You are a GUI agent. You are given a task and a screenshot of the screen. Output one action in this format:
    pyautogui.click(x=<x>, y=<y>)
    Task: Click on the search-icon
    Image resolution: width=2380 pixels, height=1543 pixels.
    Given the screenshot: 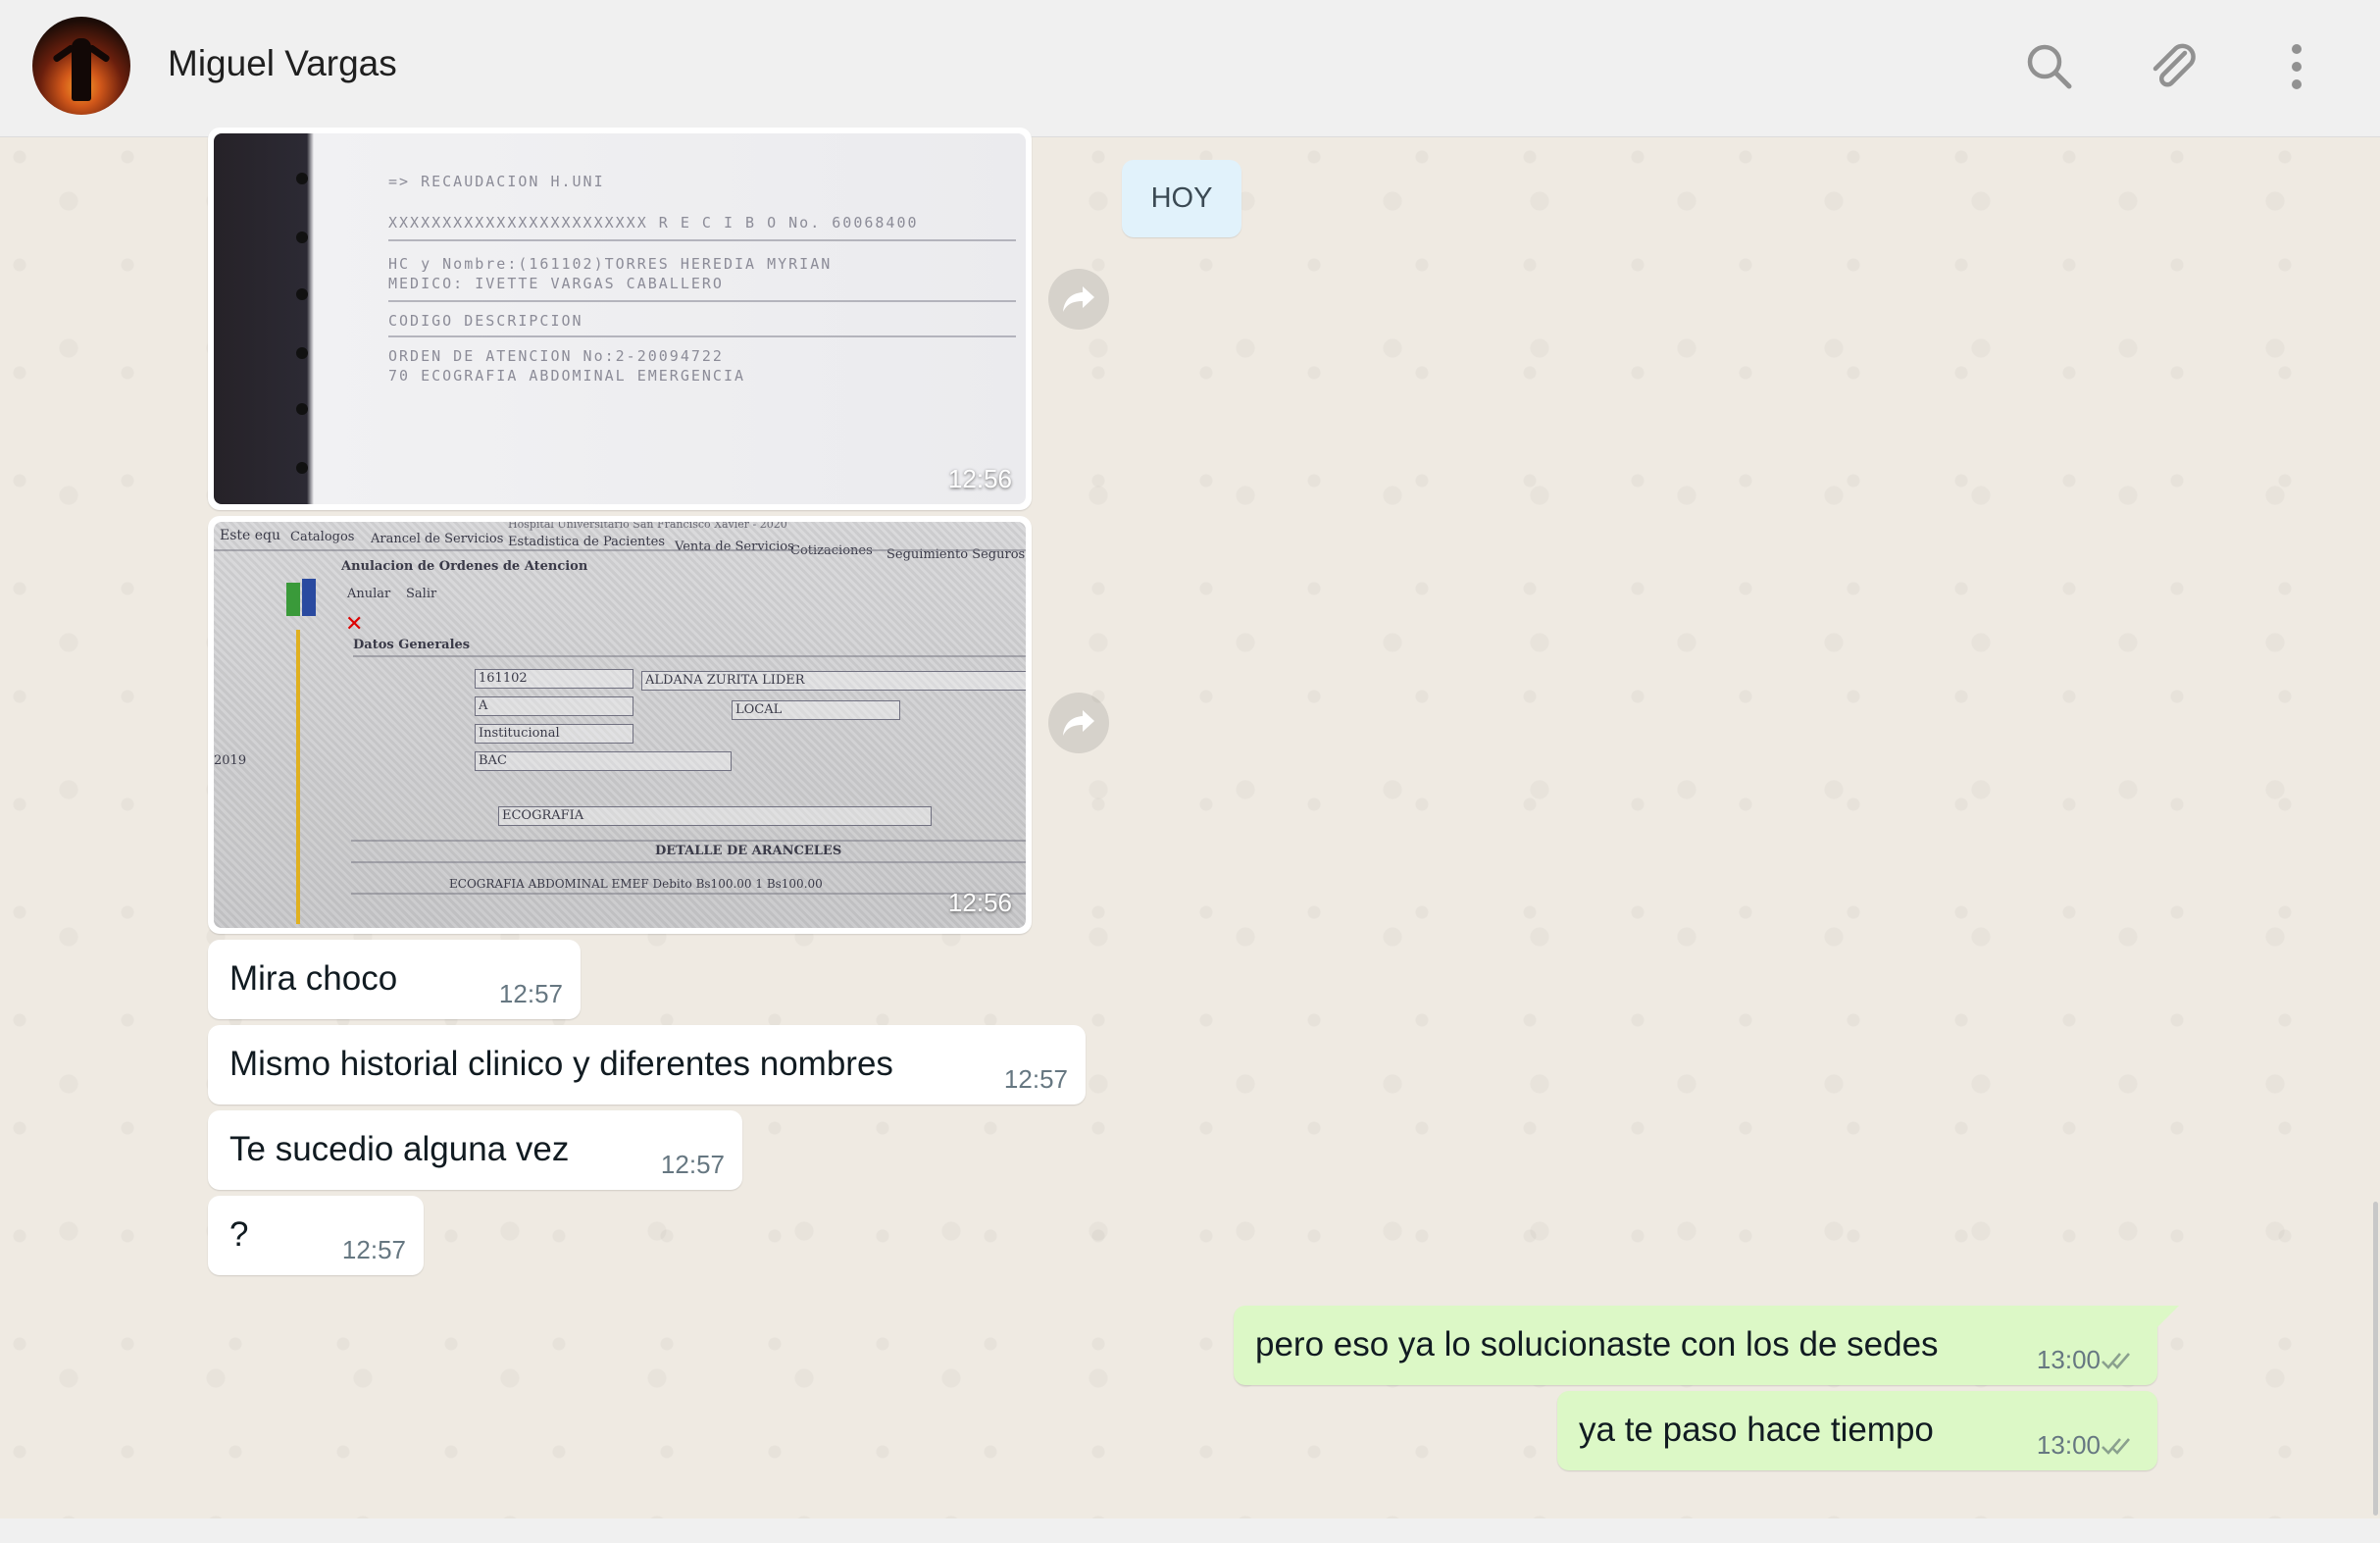 What is the action you would take?
    pyautogui.click(x=2049, y=66)
    